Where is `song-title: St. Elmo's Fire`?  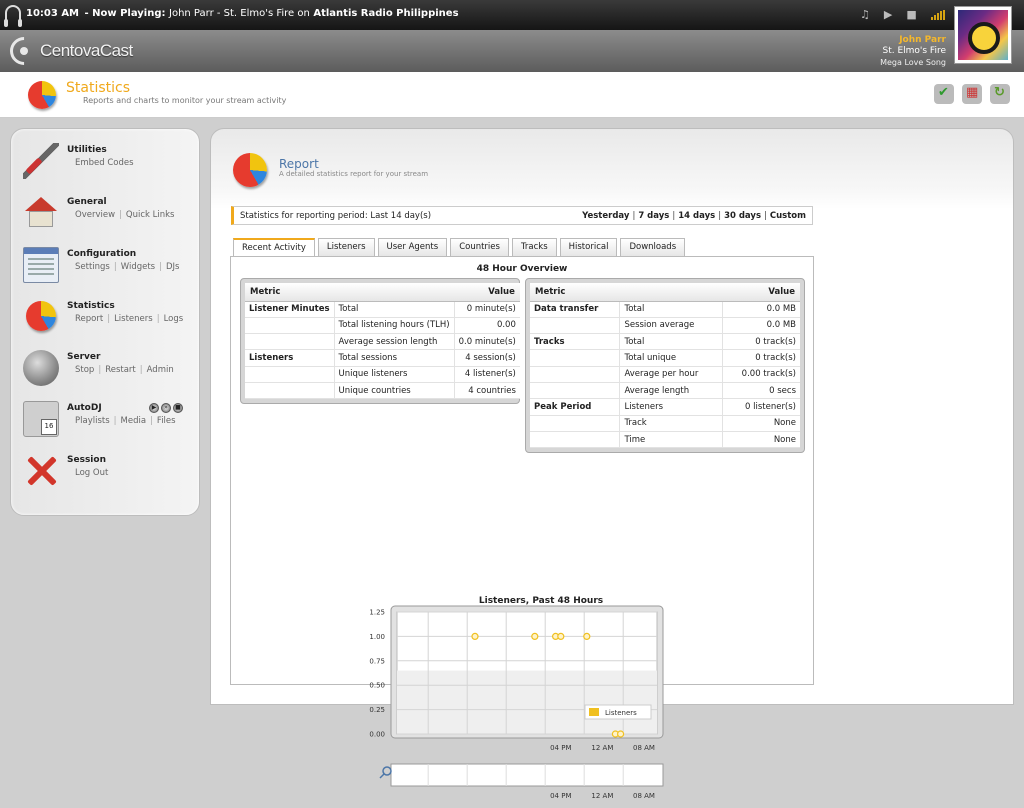
song-title: St. Elmo's Fire is located at coordinates (914, 51).